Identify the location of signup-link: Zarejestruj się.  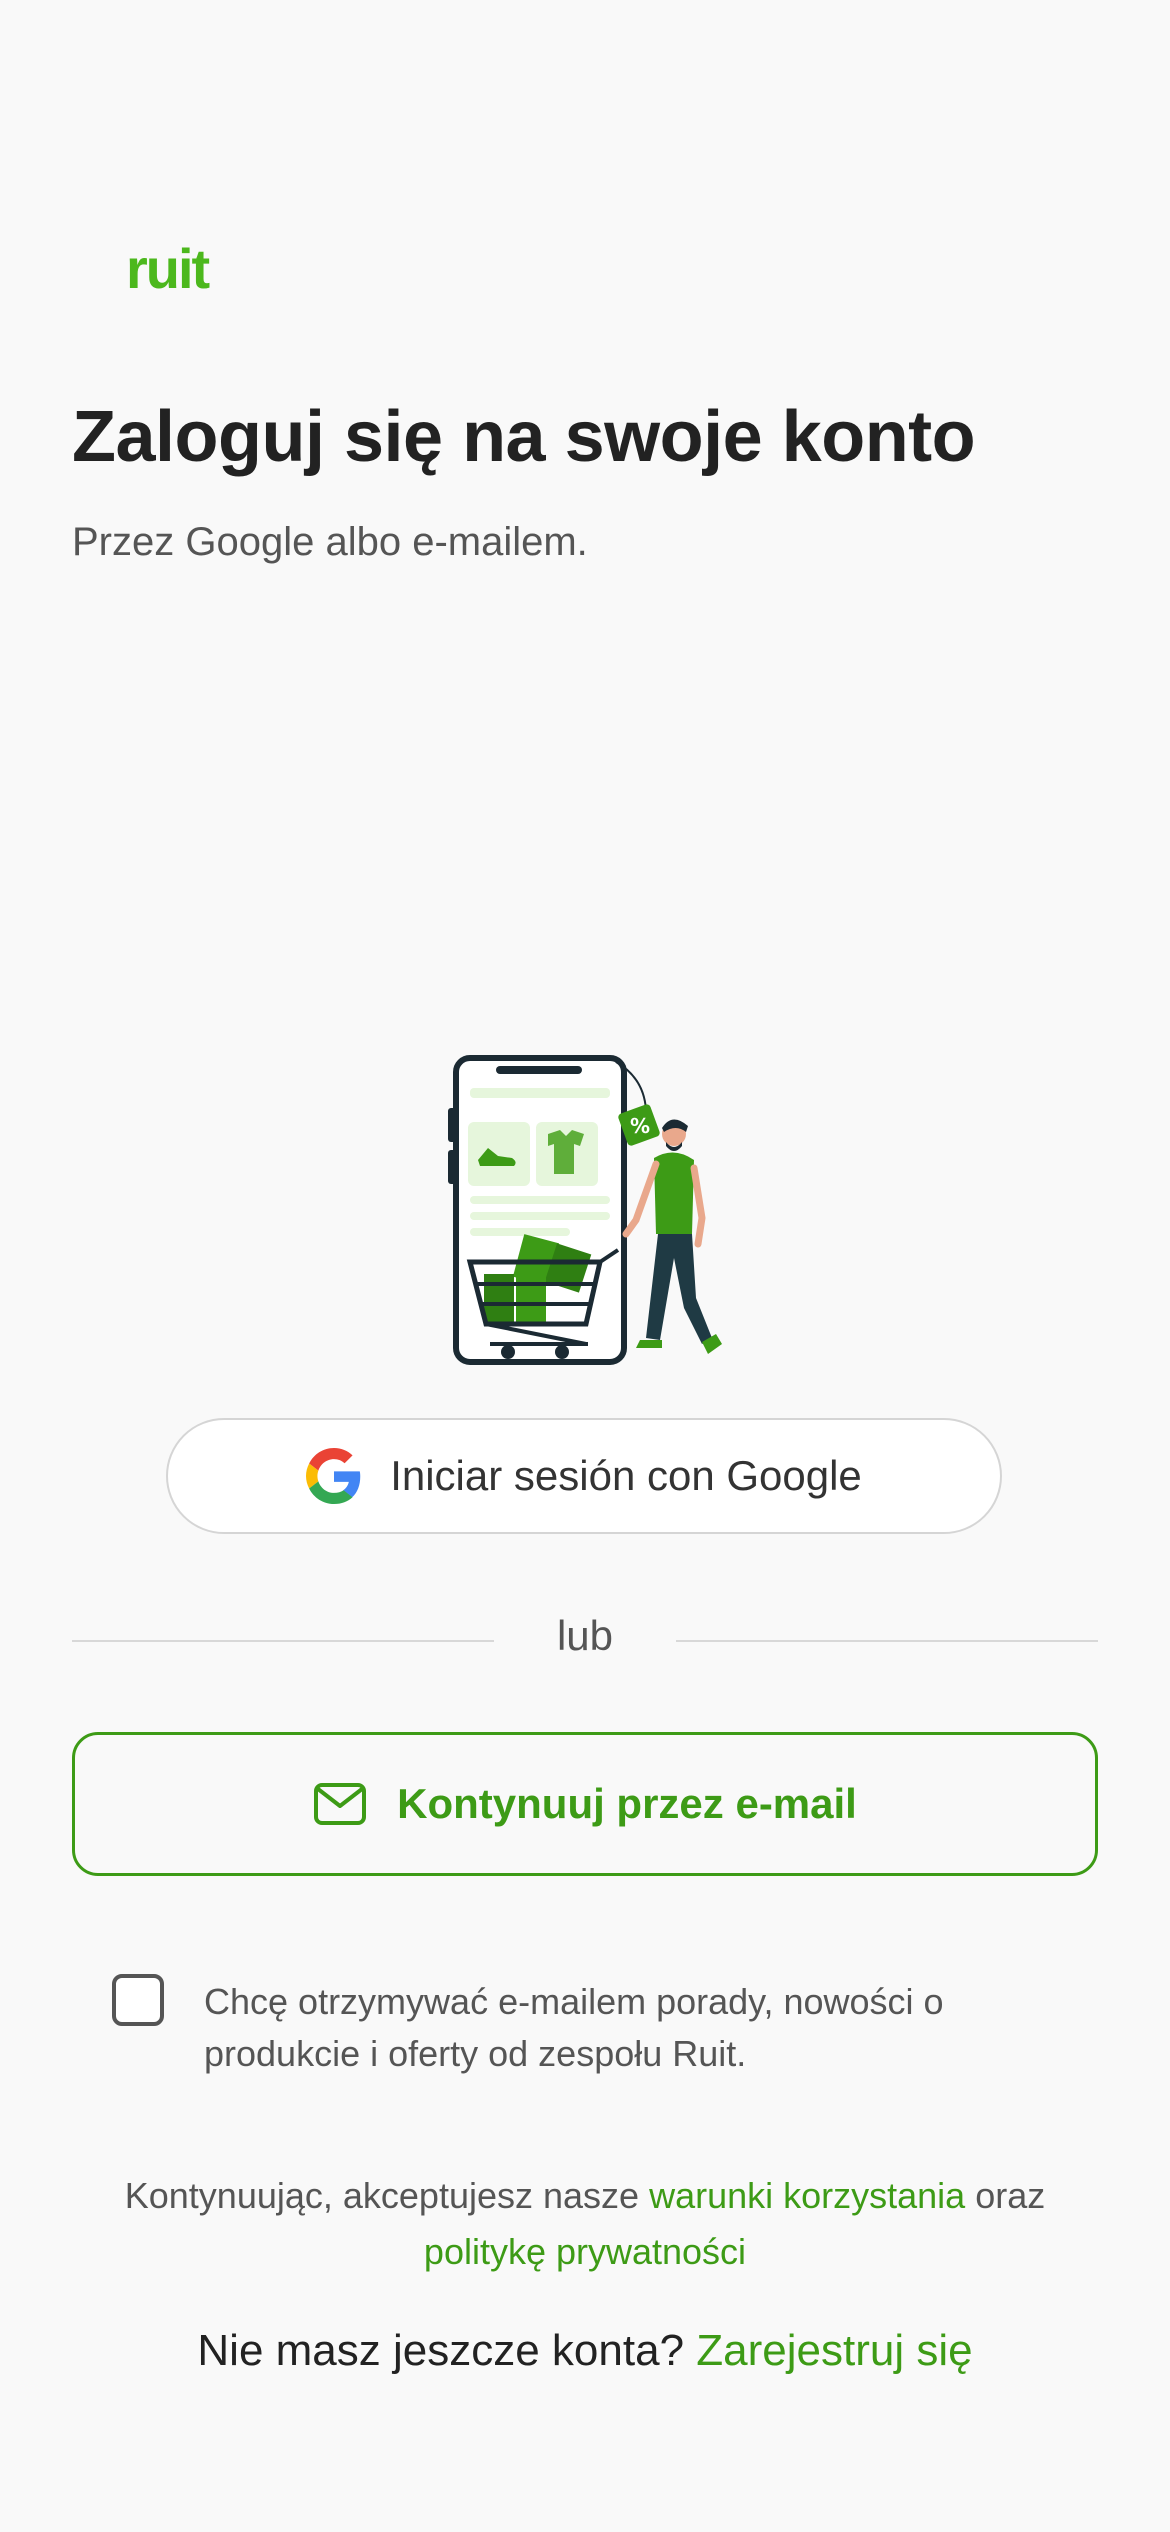
(834, 2350).